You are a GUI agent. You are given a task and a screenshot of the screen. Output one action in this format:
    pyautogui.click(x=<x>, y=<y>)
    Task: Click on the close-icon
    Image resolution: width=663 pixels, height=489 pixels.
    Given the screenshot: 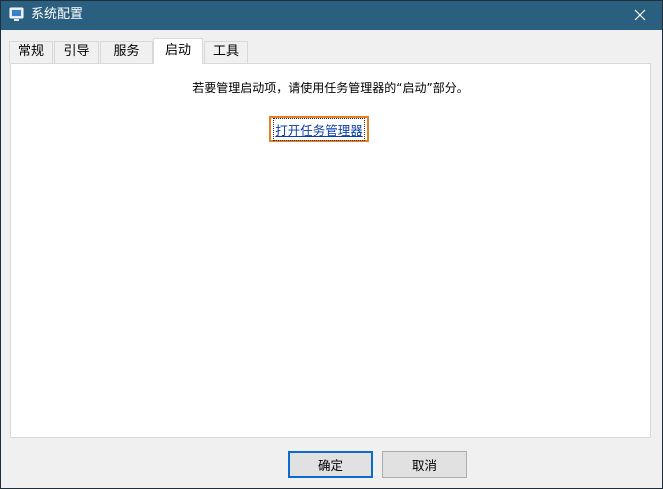 What is the action you would take?
    pyautogui.click(x=640, y=15)
    